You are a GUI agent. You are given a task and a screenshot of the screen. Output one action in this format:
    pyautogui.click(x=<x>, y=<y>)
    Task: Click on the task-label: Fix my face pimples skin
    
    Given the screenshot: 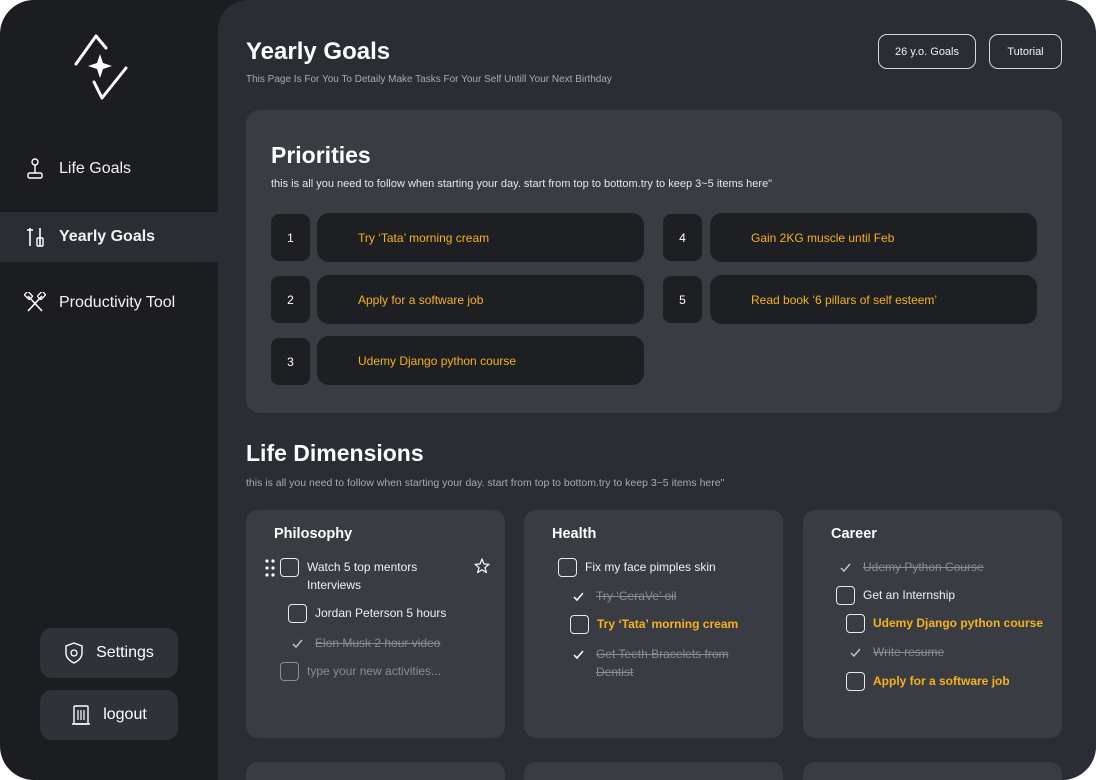 What is the action you would take?
    pyautogui.click(x=650, y=567)
    